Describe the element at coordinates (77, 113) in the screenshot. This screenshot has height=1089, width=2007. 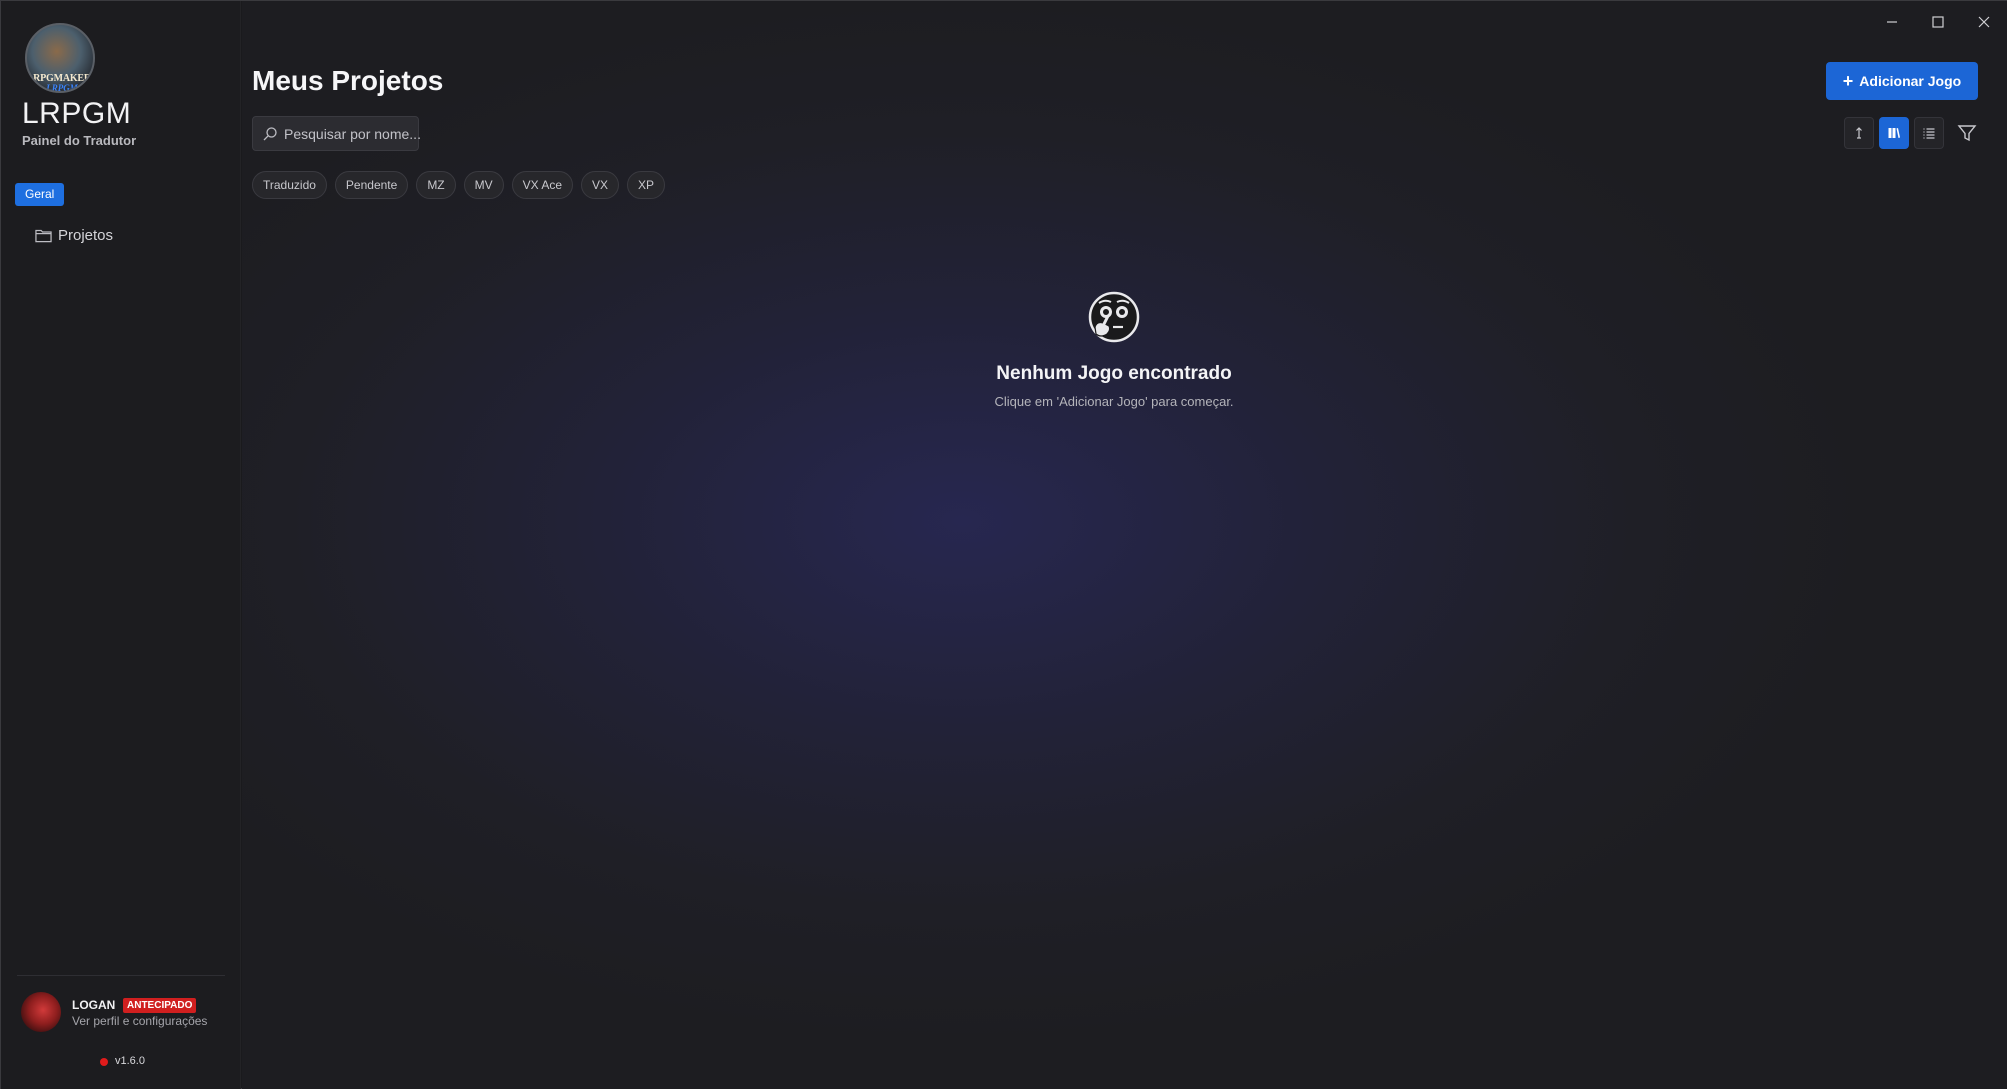
I see `app-name: LRPGM` at that location.